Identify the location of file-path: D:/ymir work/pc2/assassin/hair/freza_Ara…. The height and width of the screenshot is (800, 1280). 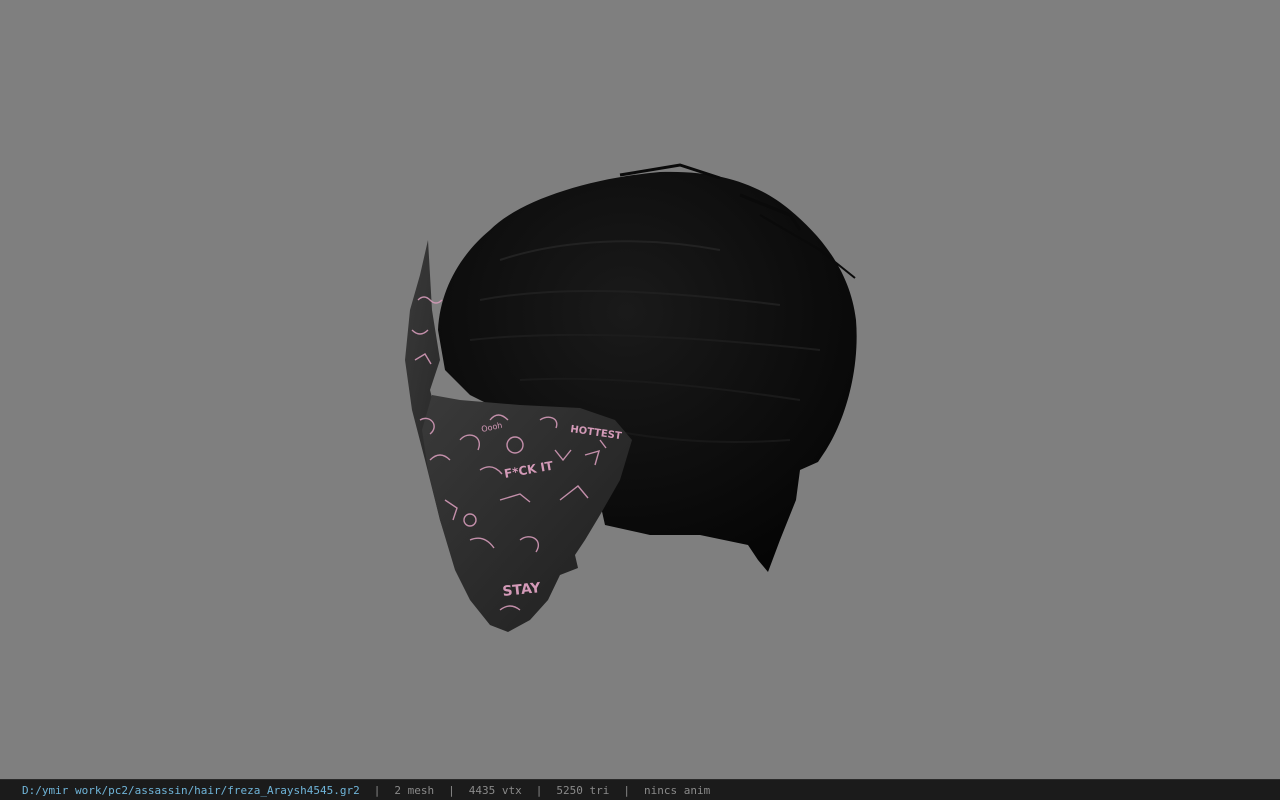
(191, 790).